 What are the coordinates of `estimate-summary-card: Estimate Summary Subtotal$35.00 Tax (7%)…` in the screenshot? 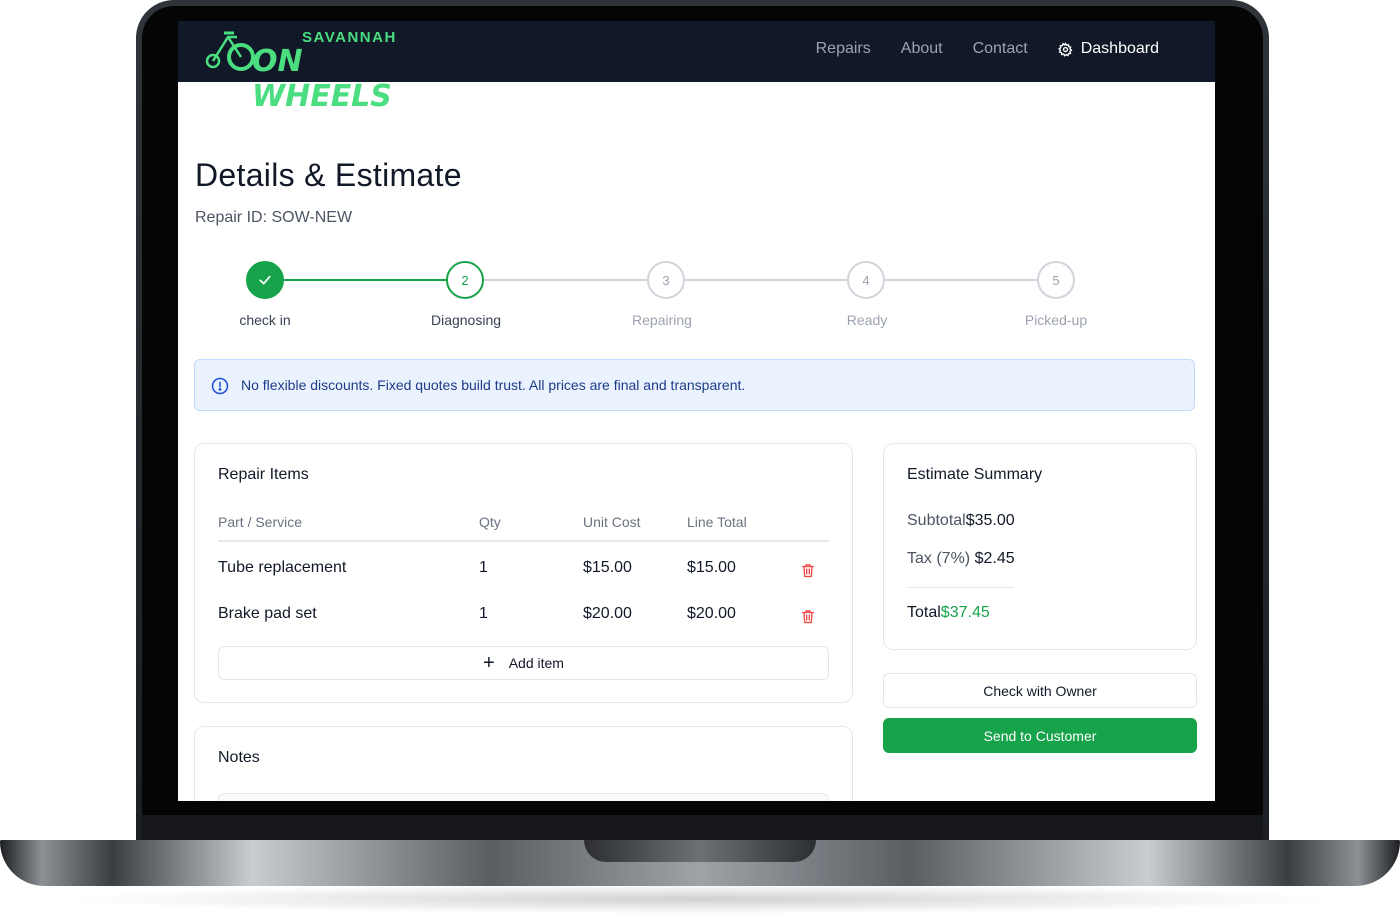 It's located at (1040, 546).